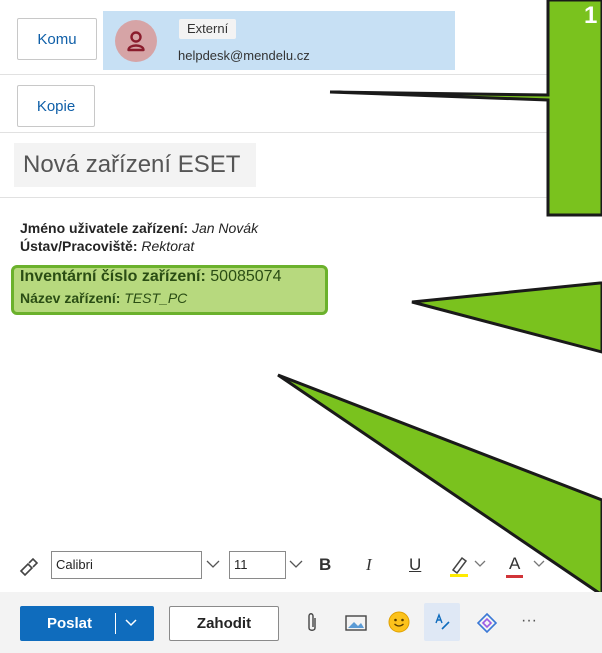 This screenshot has width=602, height=653. What do you see at coordinates (369, 565) in the screenshot?
I see `italic-button: I` at bounding box center [369, 565].